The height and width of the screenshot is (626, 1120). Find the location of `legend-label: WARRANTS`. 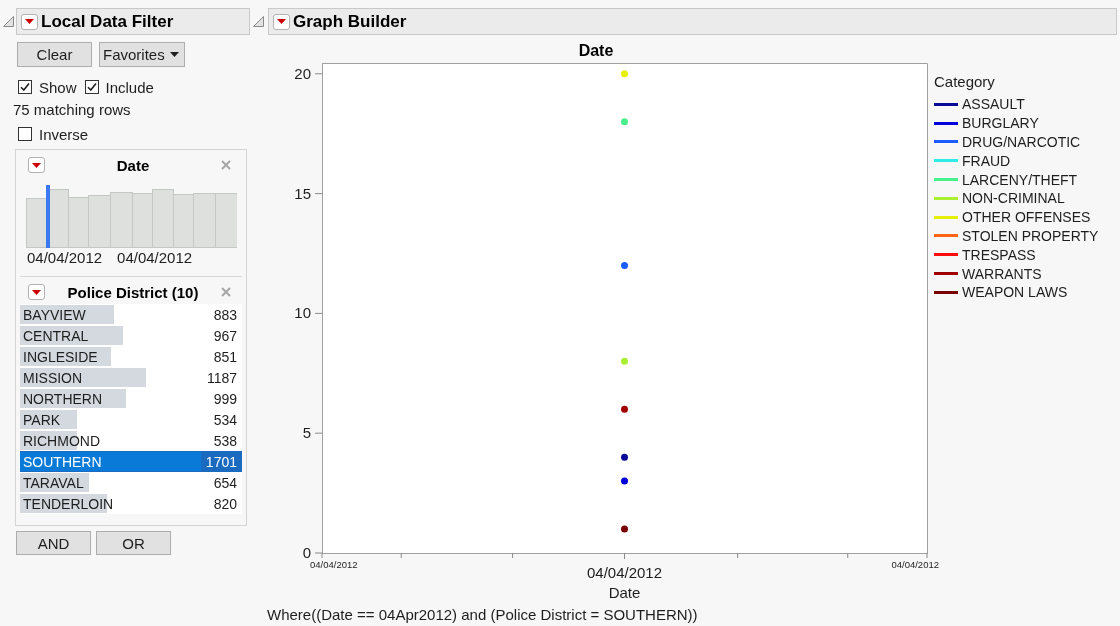

legend-label: WARRANTS is located at coordinates (1002, 273).